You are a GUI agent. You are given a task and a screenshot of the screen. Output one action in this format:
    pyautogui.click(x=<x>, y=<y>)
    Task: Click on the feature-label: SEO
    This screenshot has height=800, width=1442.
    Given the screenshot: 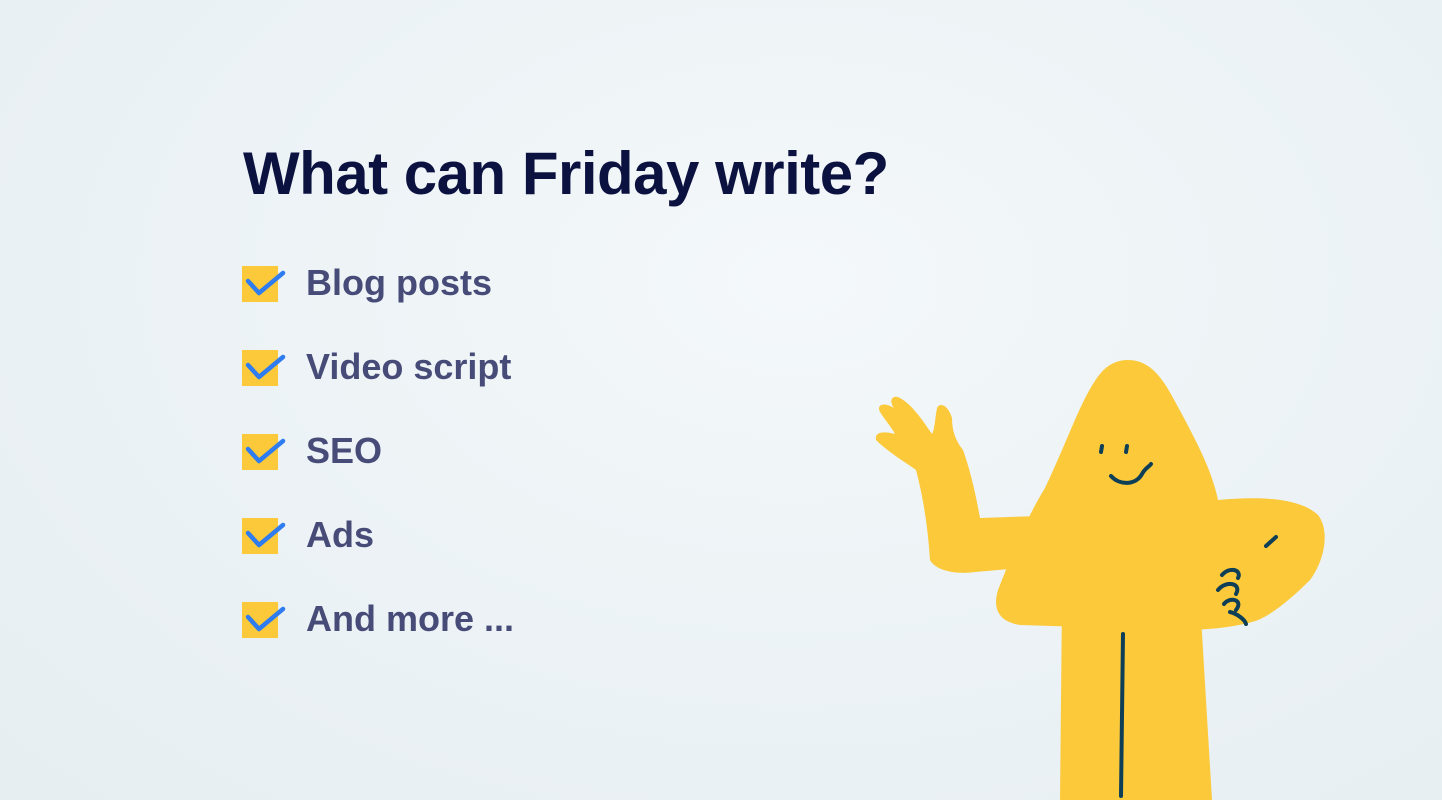 What is the action you would take?
    pyautogui.click(x=344, y=450)
    